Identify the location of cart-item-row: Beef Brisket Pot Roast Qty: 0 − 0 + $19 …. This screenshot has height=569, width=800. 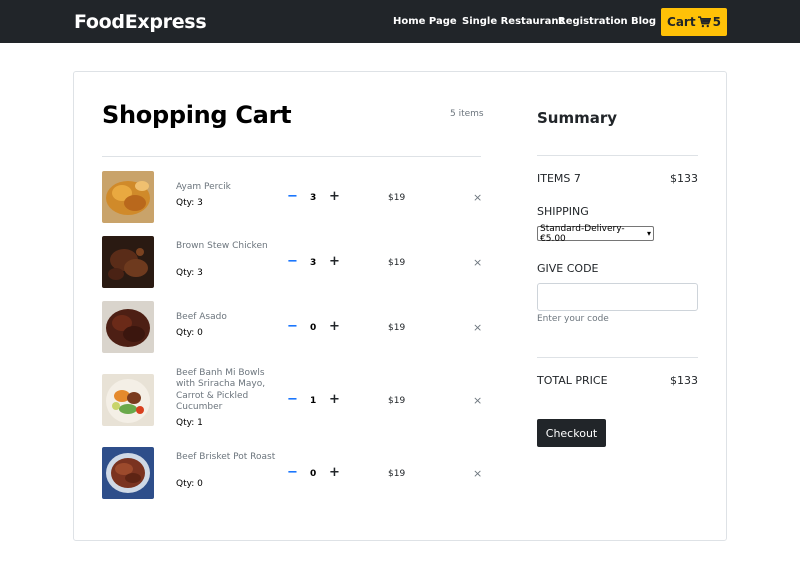
(292, 473).